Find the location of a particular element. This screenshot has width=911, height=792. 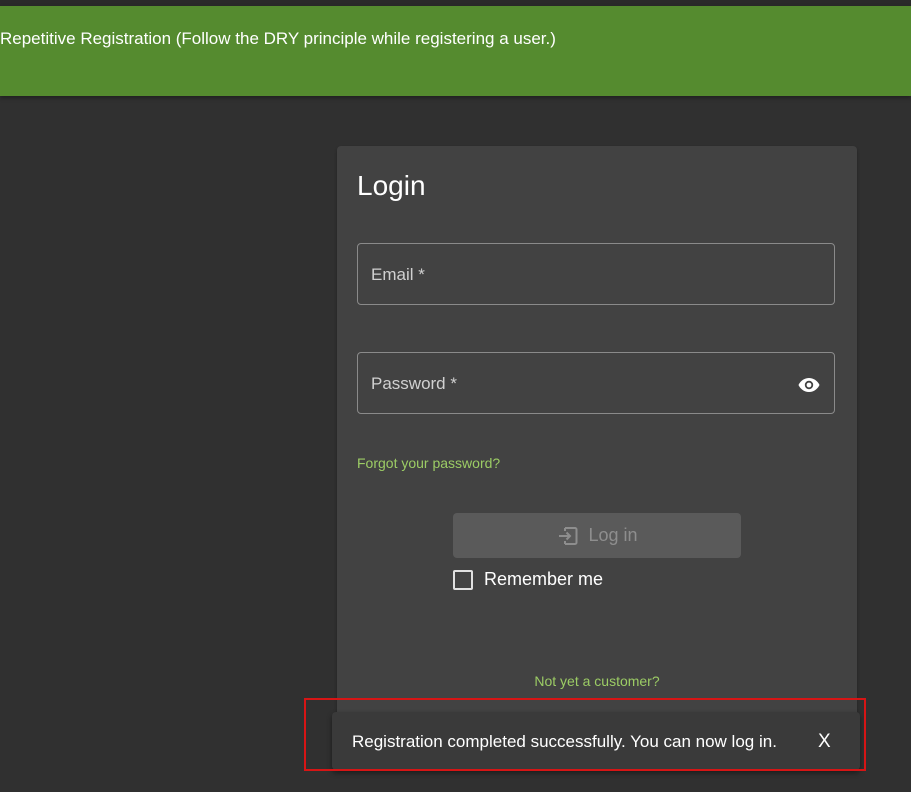

login-button: Log in is located at coordinates (597, 535).